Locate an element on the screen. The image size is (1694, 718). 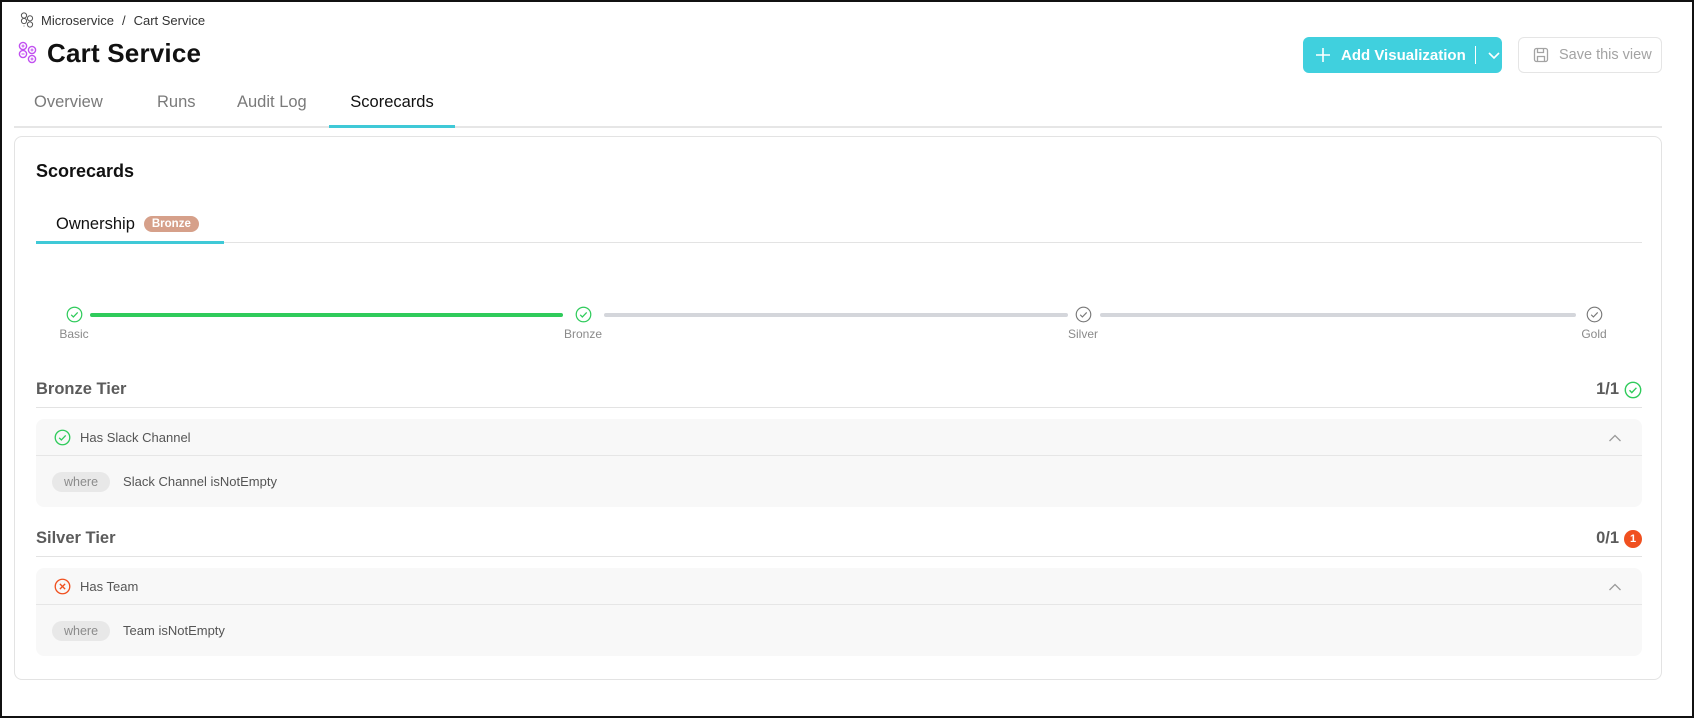
x-circle-icon is located at coordinates (62, 586).